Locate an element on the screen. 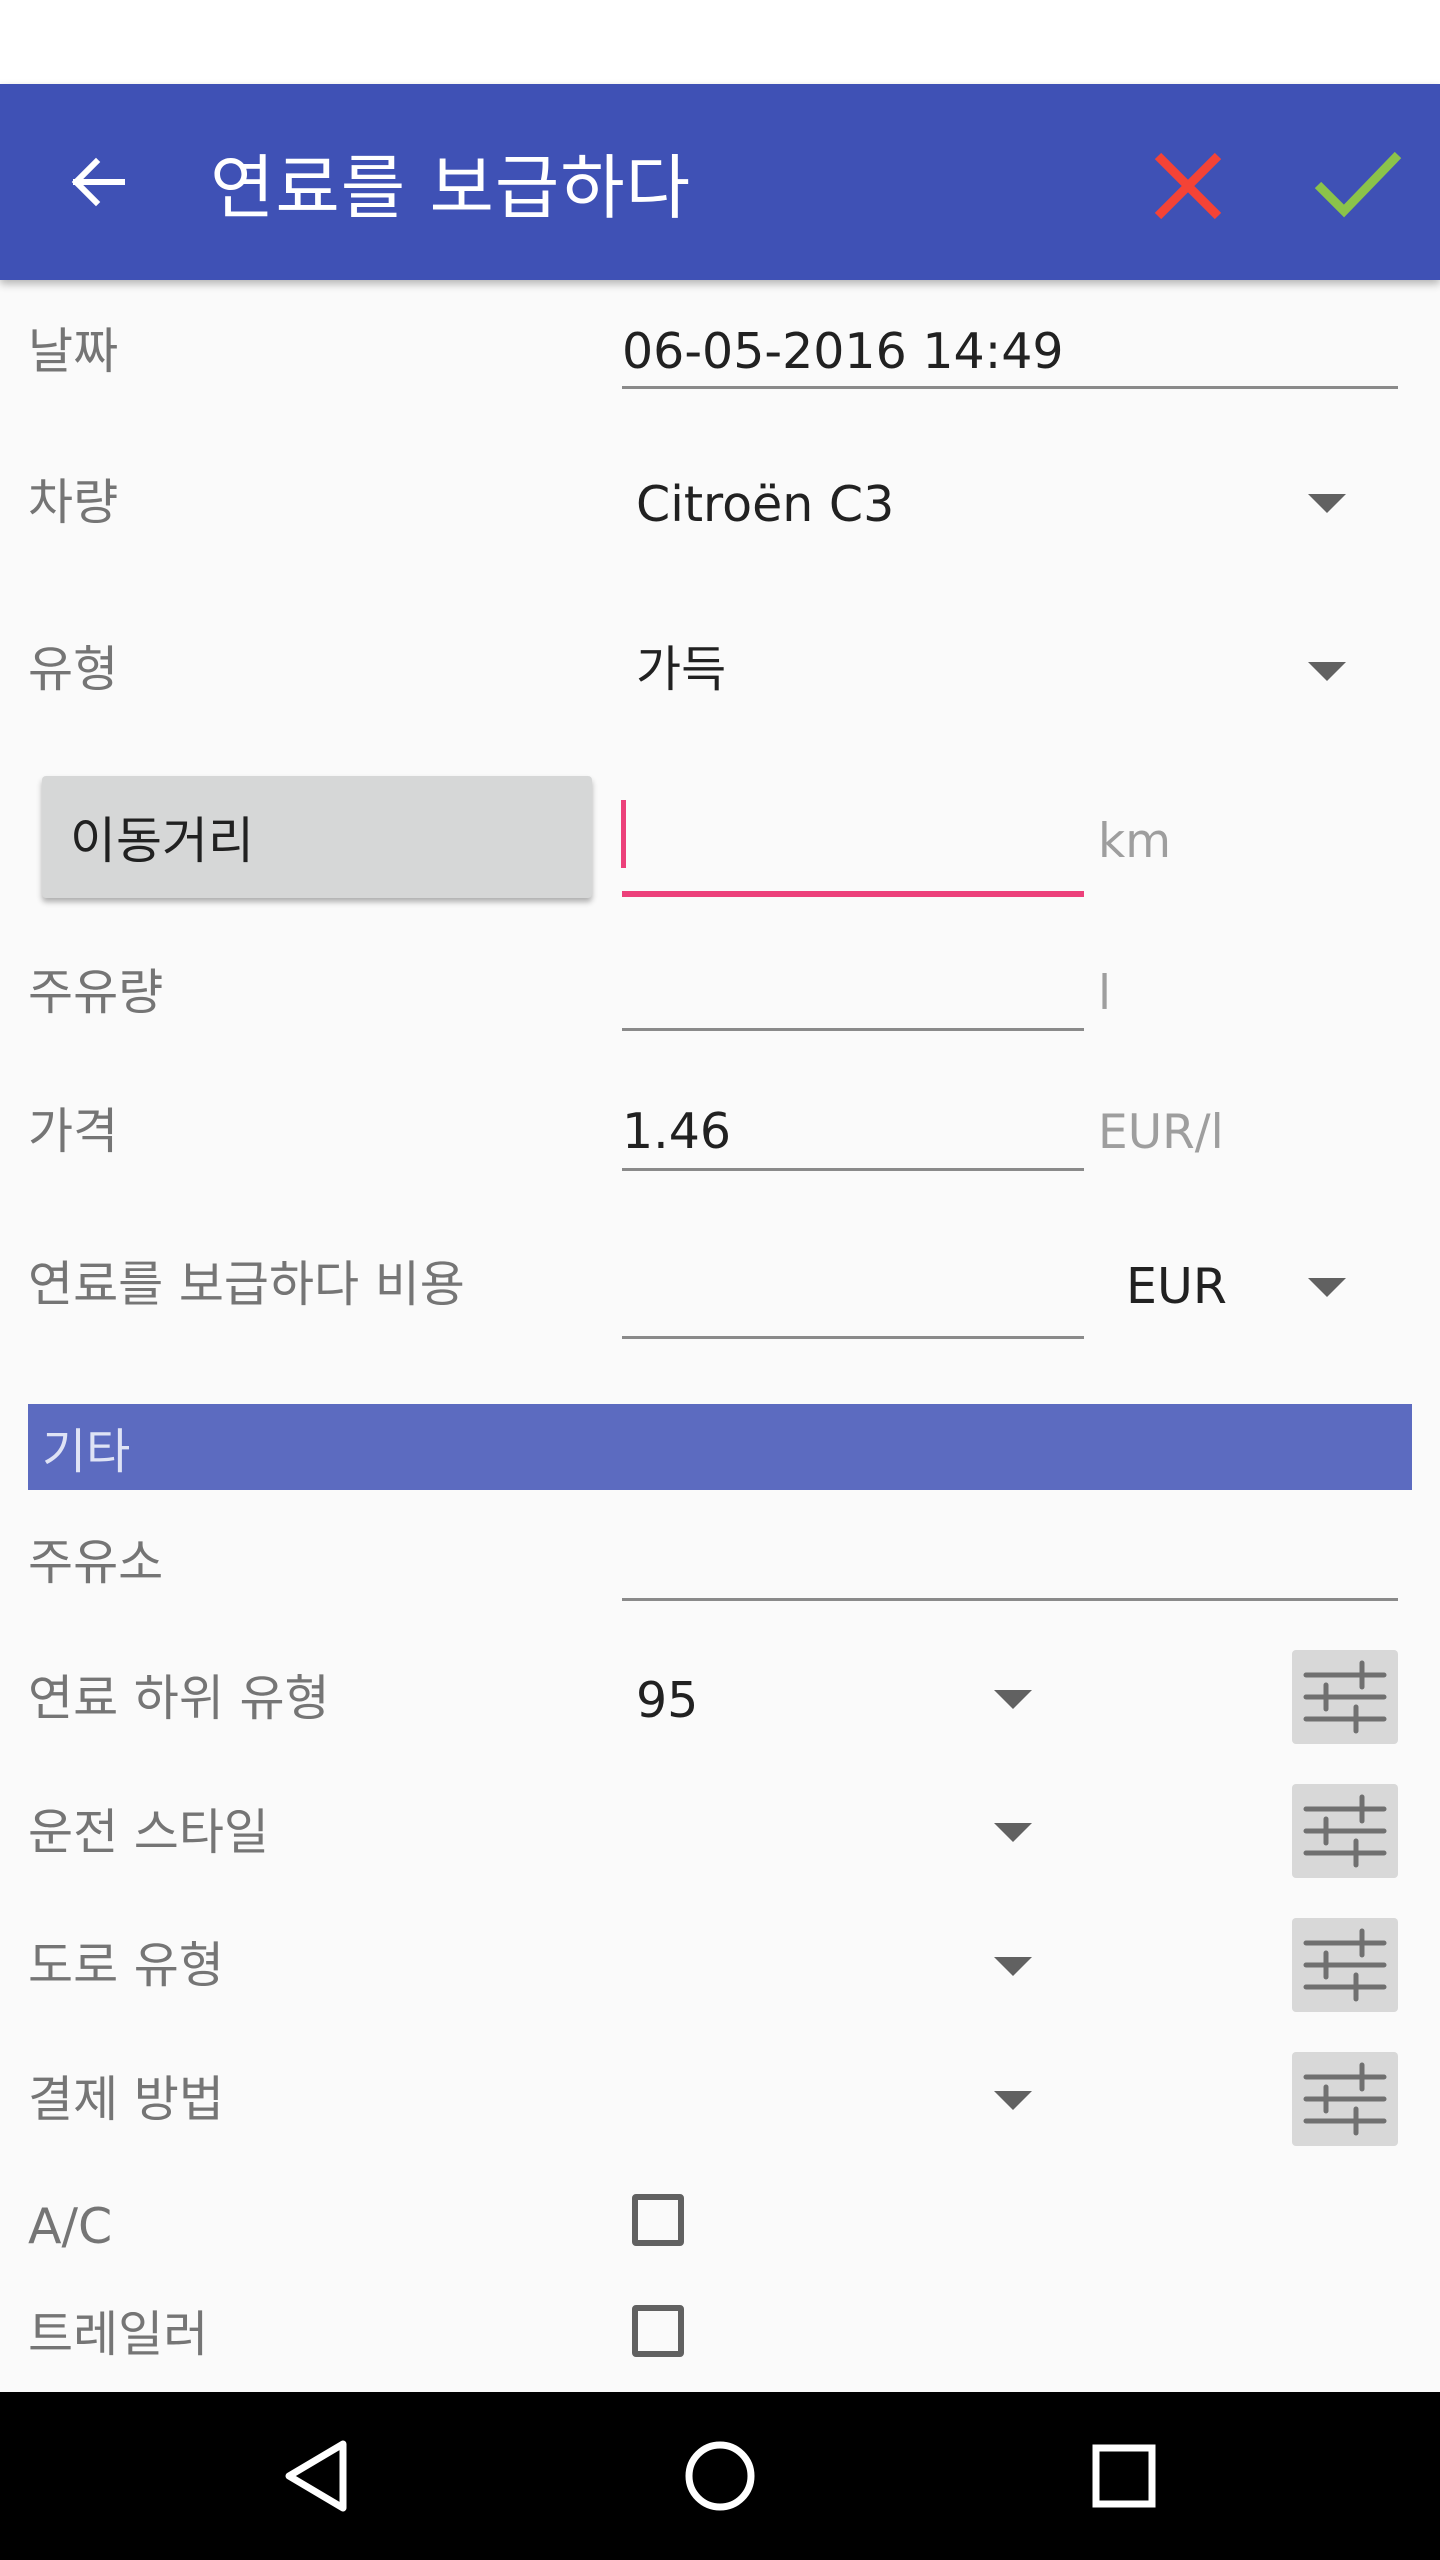 This screenshot has width=1440, height=2560. price-input: 1.46 is located at coordinates (676, 1131).